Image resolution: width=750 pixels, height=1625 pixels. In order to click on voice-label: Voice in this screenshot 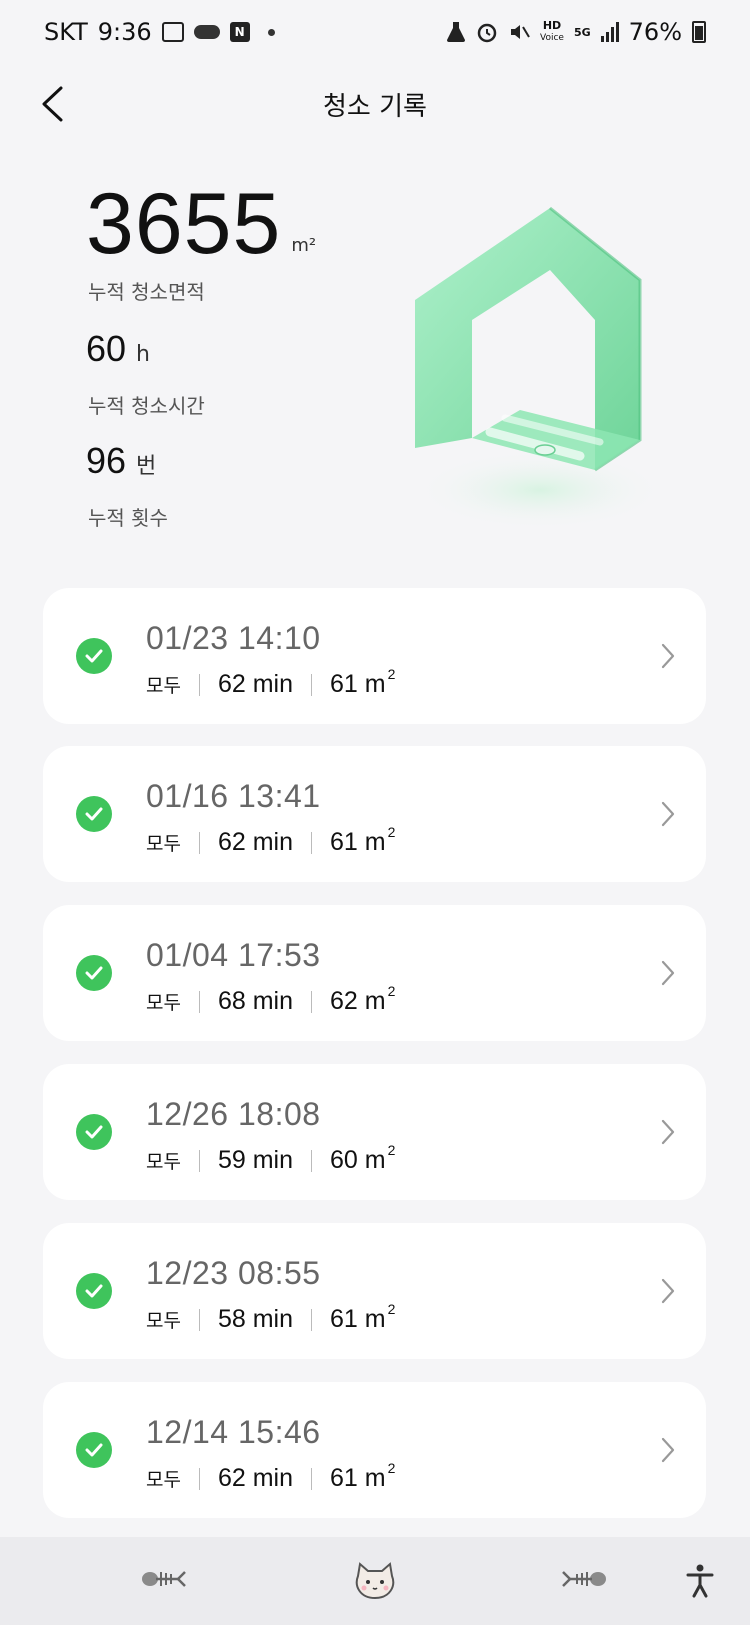, I will do `click(552, 38)`.